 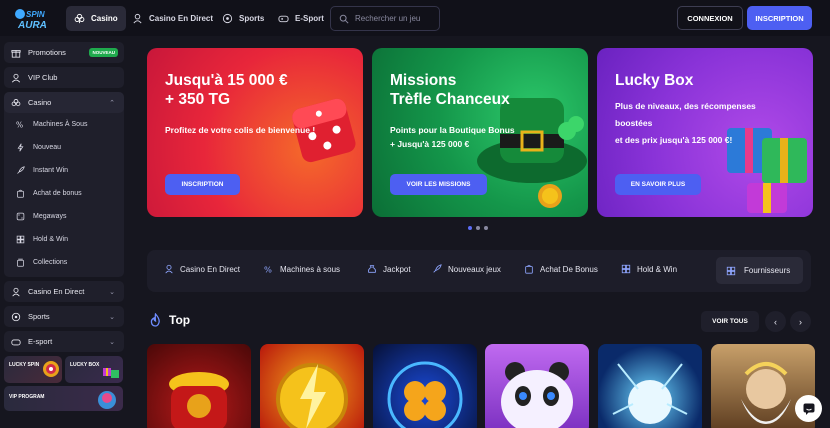 I want to click on search-placeholder: Rechercher un jeu, so click(x=388, y=18).